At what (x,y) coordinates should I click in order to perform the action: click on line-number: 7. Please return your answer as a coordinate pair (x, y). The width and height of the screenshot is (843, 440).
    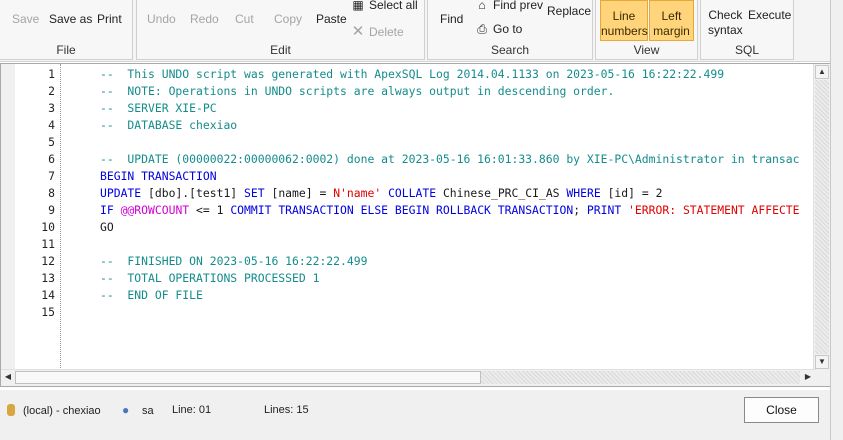
    Looking at the image, I should click on (51, 176).